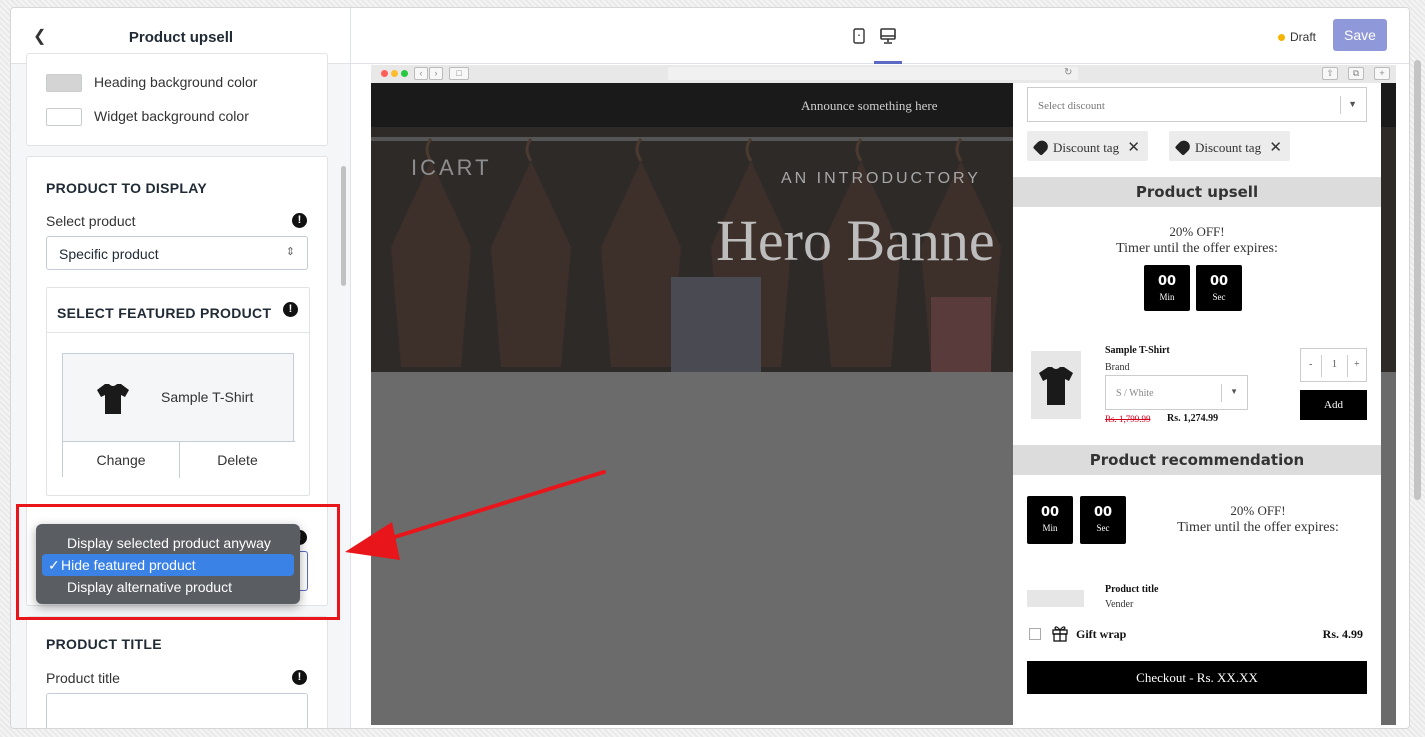 The image size is (1425, 737). Describe the element at coordinates (1352, 104) in the screenshot. I see `caret-down-icon: ▼` at that location.